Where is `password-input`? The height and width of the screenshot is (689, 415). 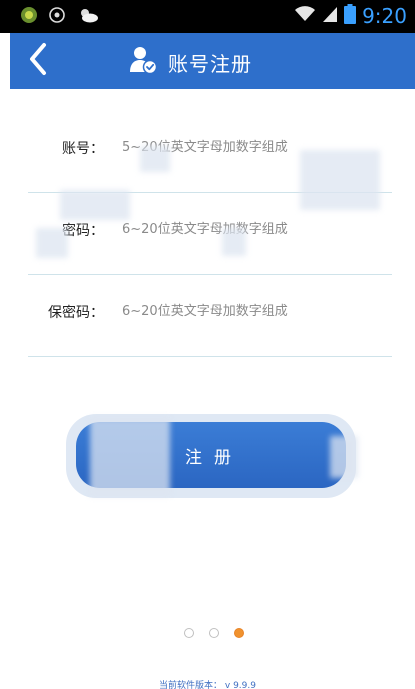 password-input is located at coordinates (252, 229).